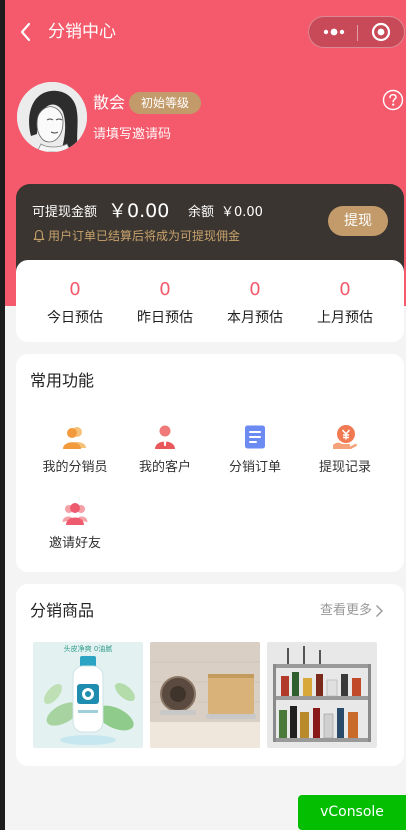 The image size is (406, 830). I want to click on stat-this-month: 0 本月预估, so click(255, 301).